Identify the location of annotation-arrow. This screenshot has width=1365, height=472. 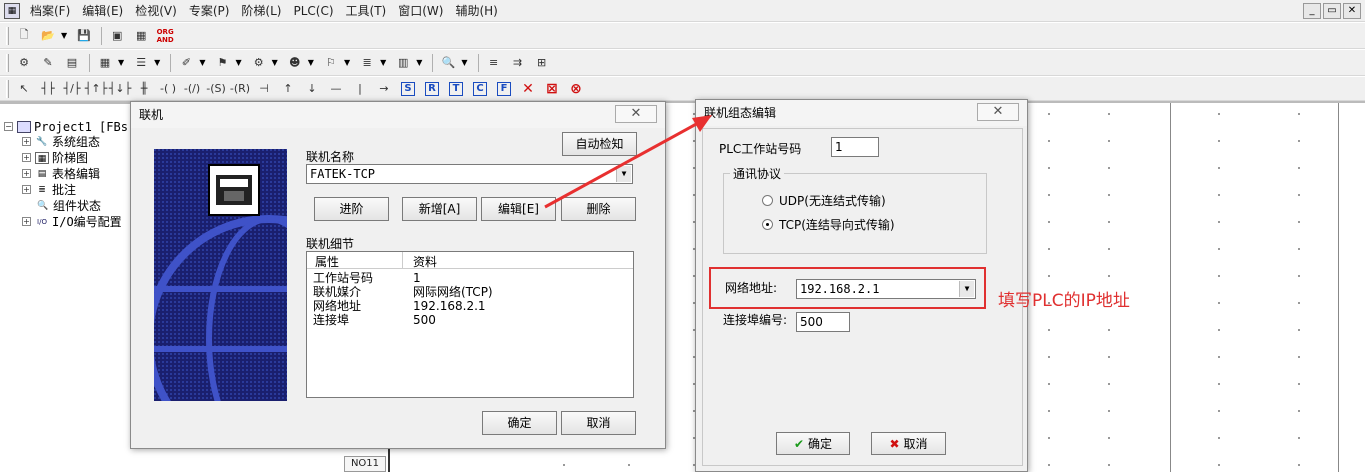
(628, 162).